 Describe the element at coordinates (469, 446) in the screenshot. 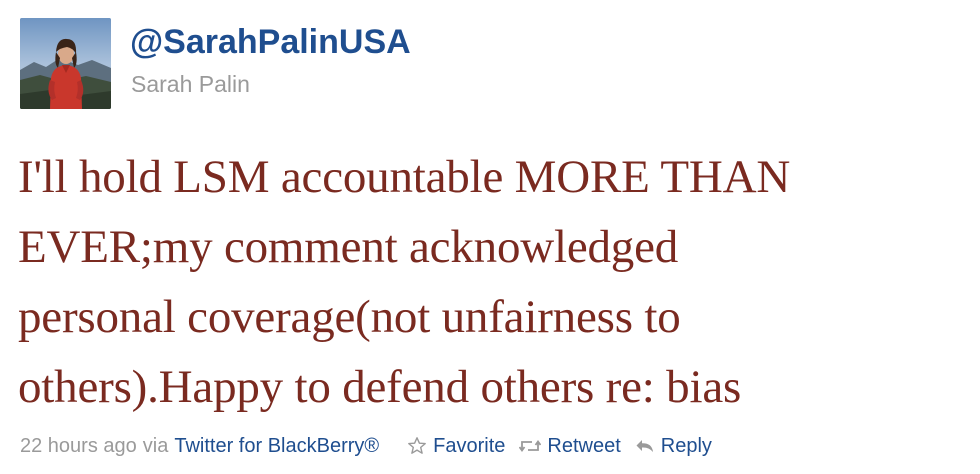

I see `favorite-label: Favorite` at that location.